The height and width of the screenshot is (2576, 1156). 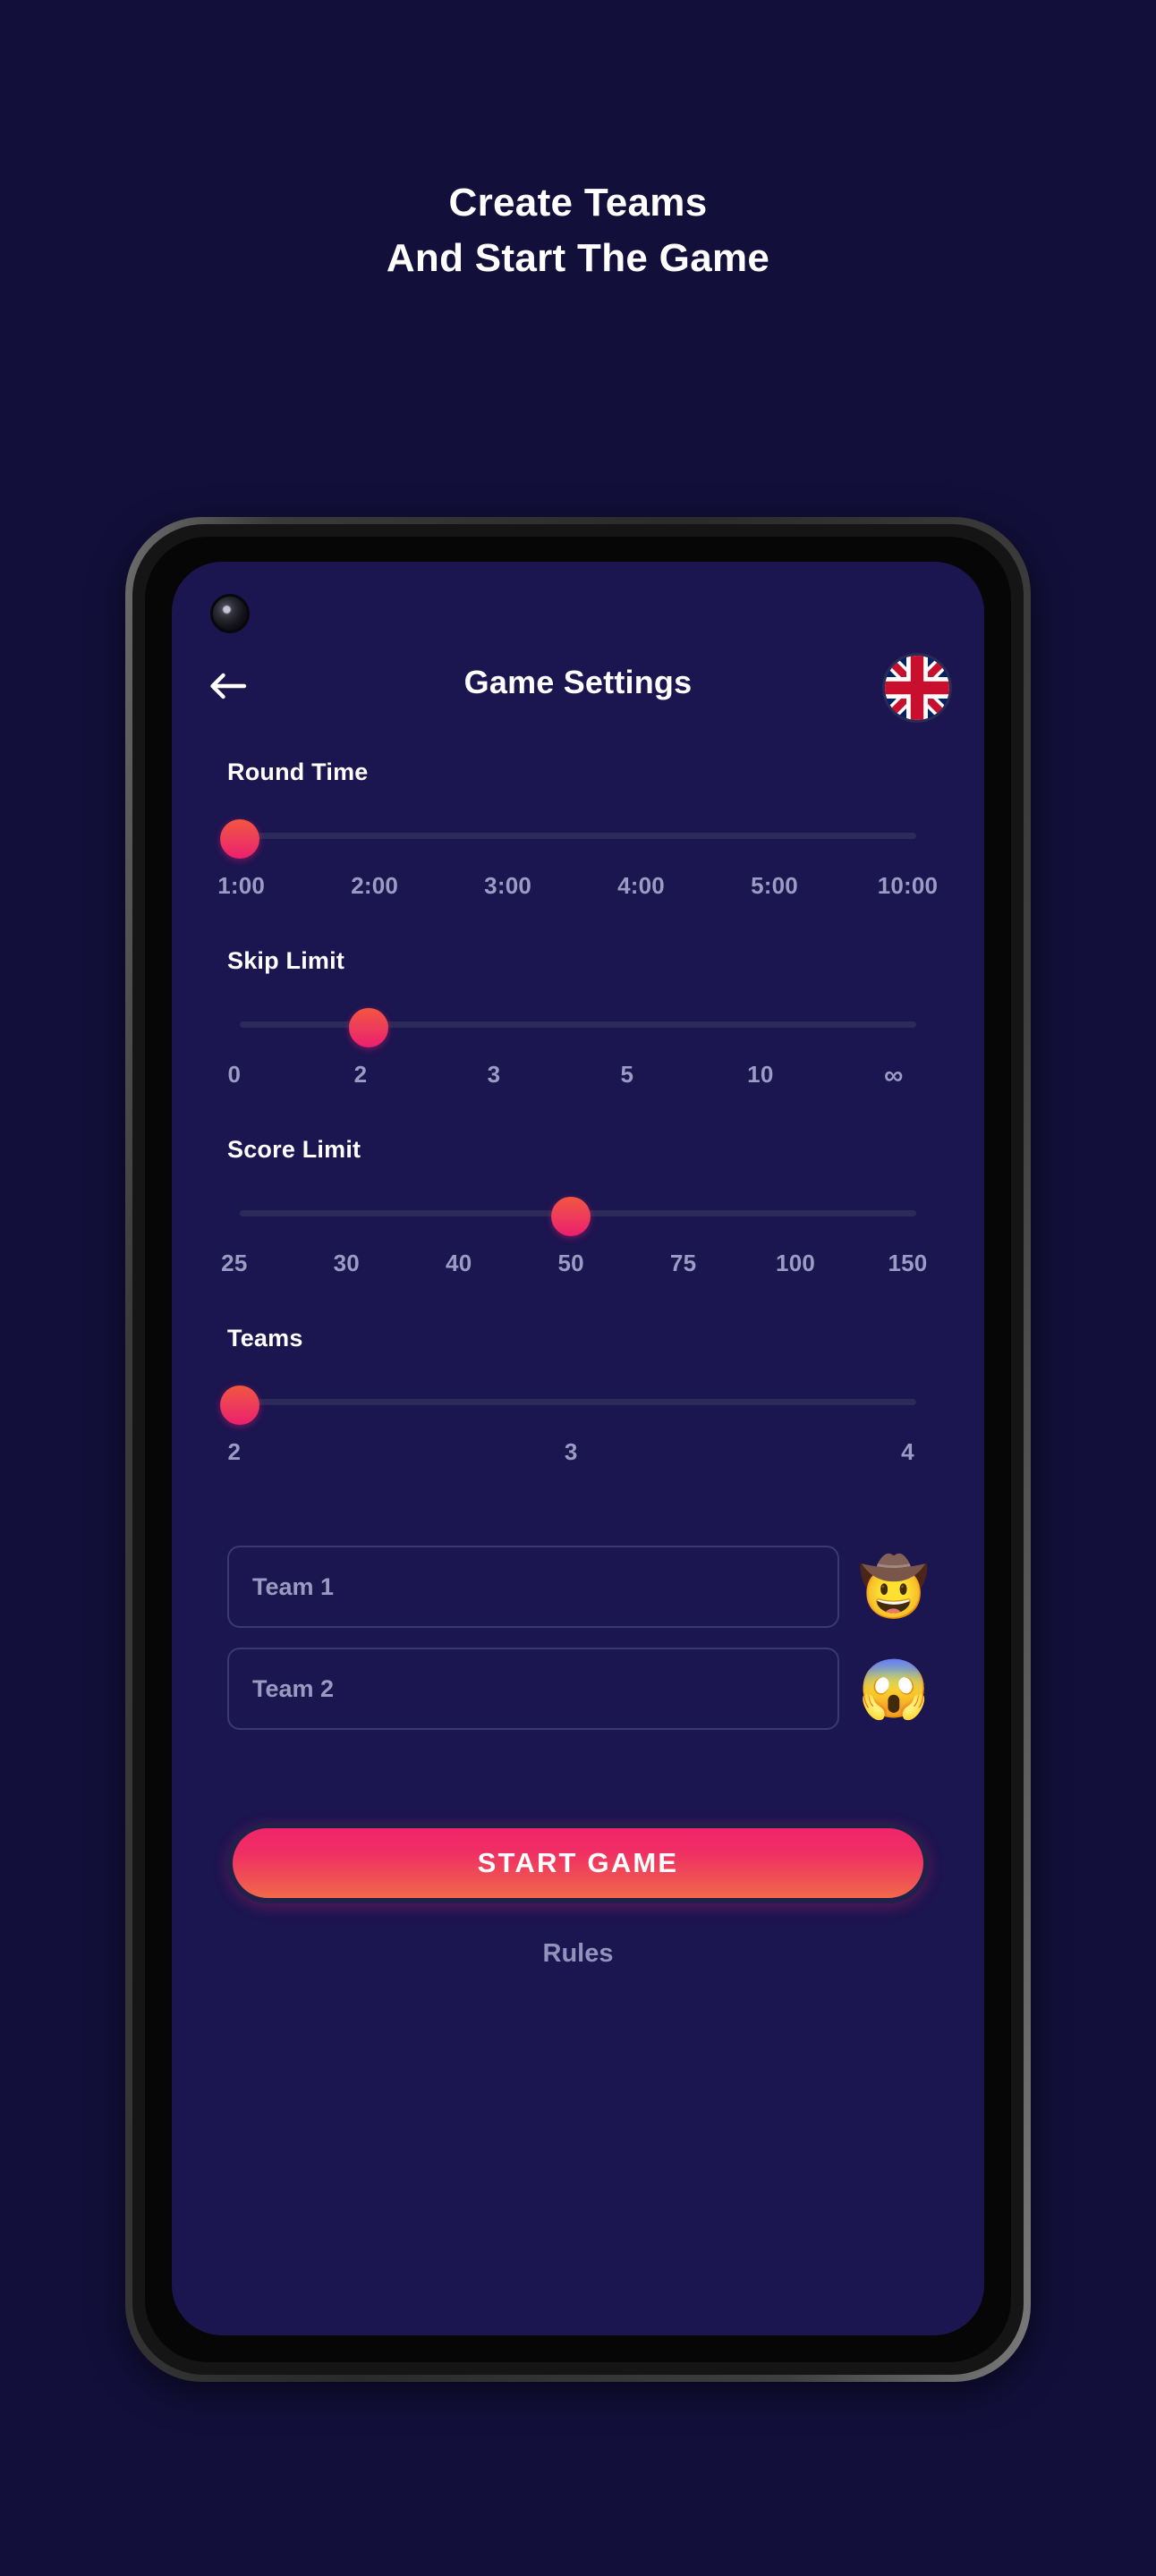 I want to click on screaming-face-emoji: 😱, so click(x=894, y=1689).